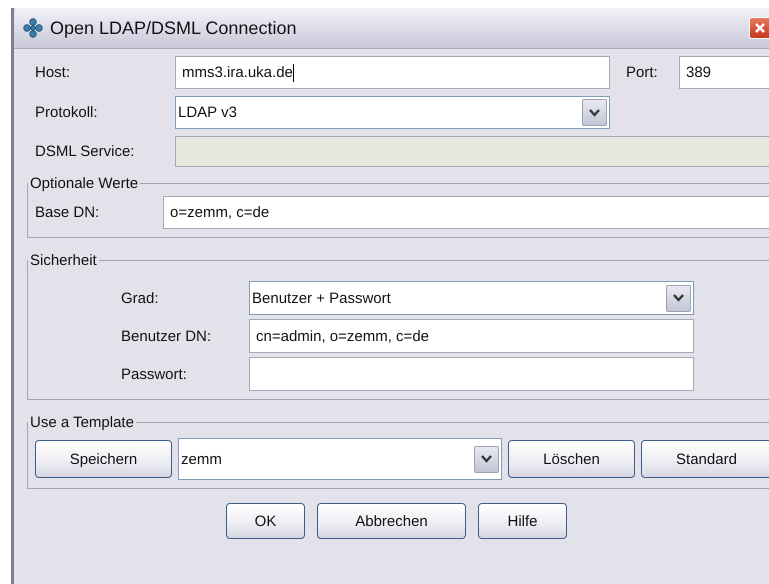 Image resolution: width=769 pixels, height=584 pixels. Describe the element at coordinates (471, 374) in the screenshot. I see `password-field` at that location.